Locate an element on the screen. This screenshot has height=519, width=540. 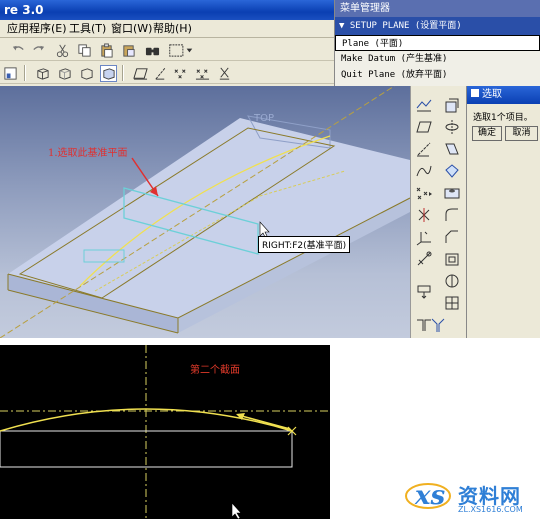
pattern-icon is located at coordinates (424, 291).